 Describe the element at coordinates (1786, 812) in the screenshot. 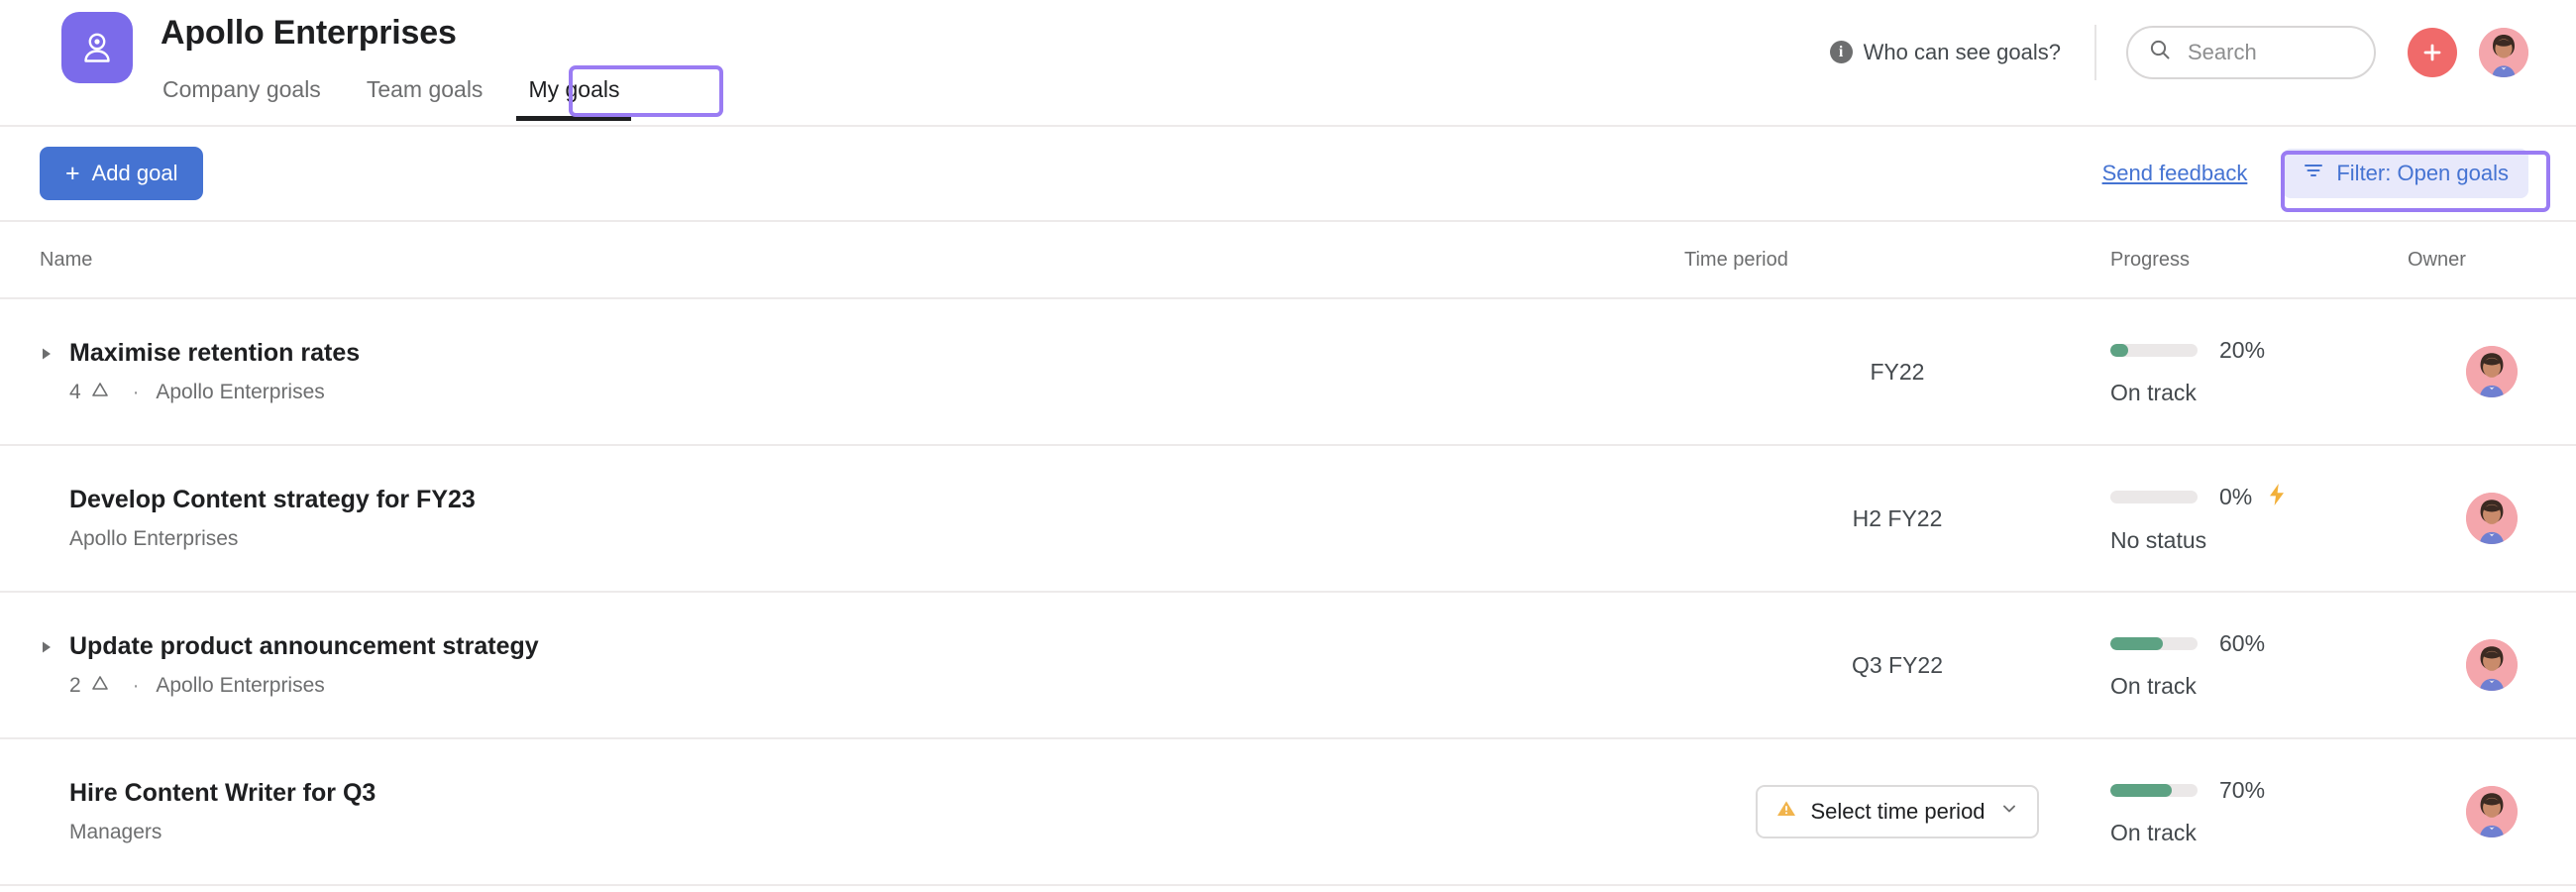

I see `warning-triangle-icon` at that location.